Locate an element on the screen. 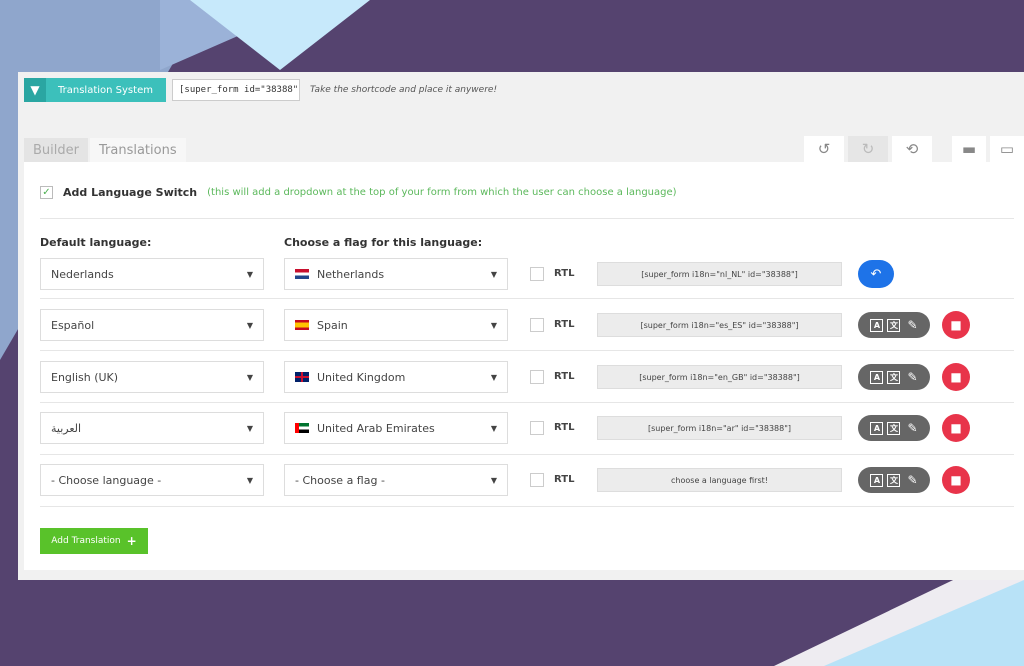 This screenshot has height=666, width=1024. language-select: English (UK) ▼ is located at coordinates (152, 377).